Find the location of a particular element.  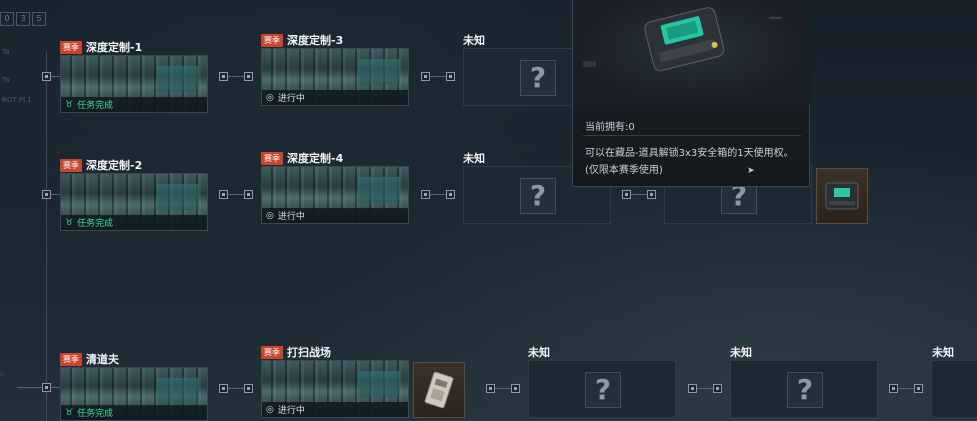

top-tabs: 0 3 5 is located at coordinates (23, 19).